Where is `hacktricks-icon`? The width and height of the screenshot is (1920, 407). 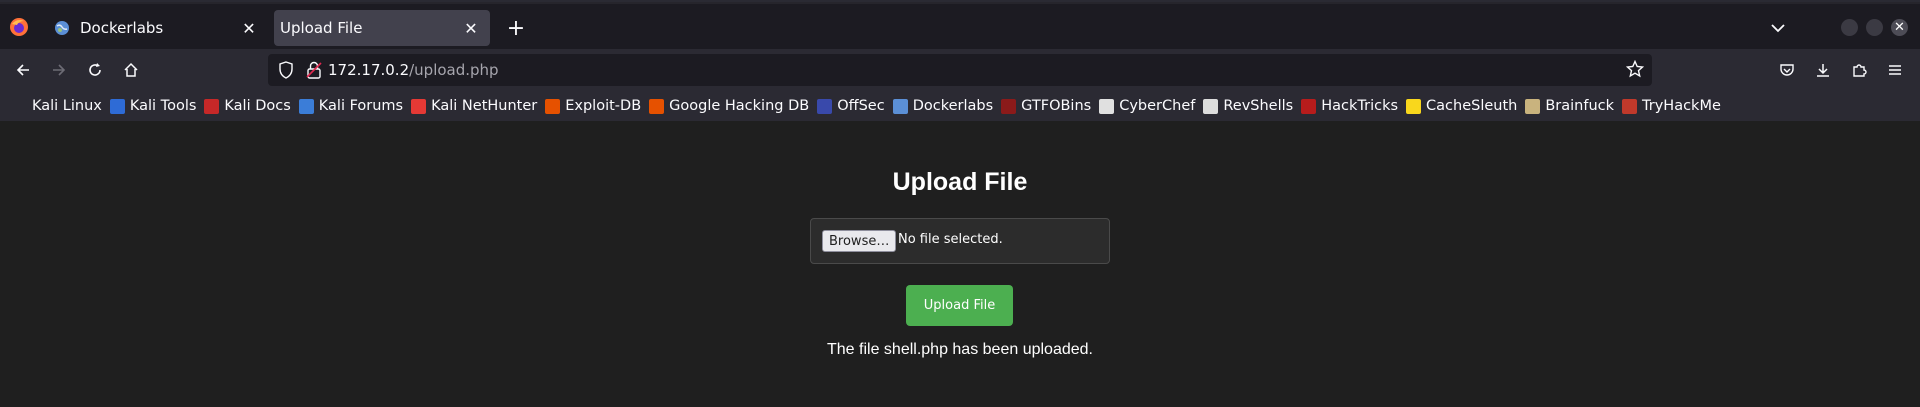 hacktricks-icon is located at coordinates (1309, 106).